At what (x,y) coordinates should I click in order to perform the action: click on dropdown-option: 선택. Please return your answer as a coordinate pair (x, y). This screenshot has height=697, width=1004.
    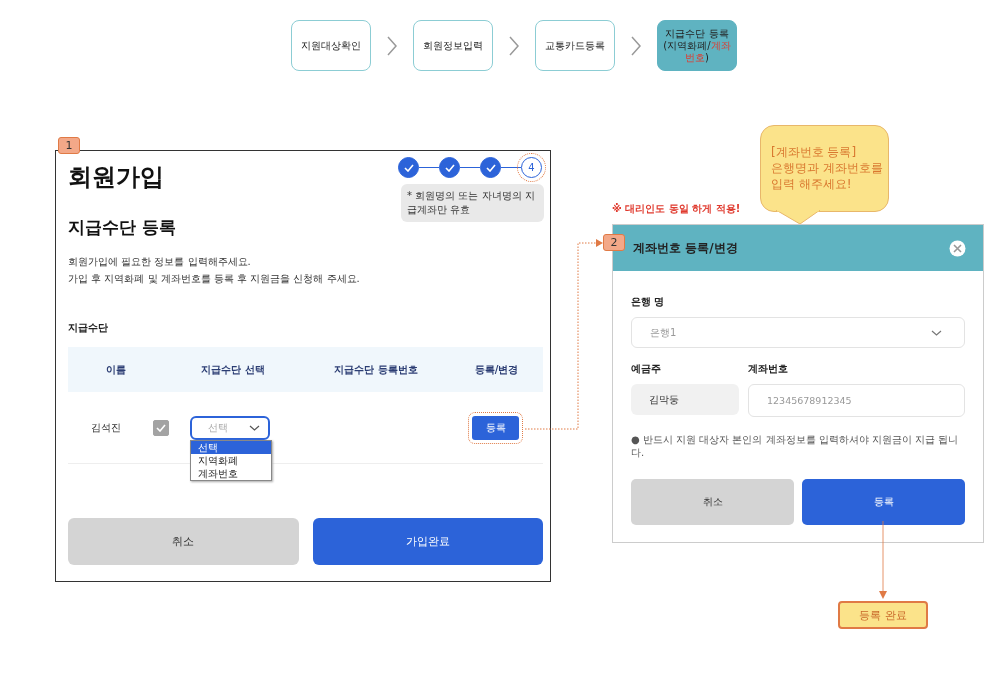
    Looking at the image, I should click on (231, 447).